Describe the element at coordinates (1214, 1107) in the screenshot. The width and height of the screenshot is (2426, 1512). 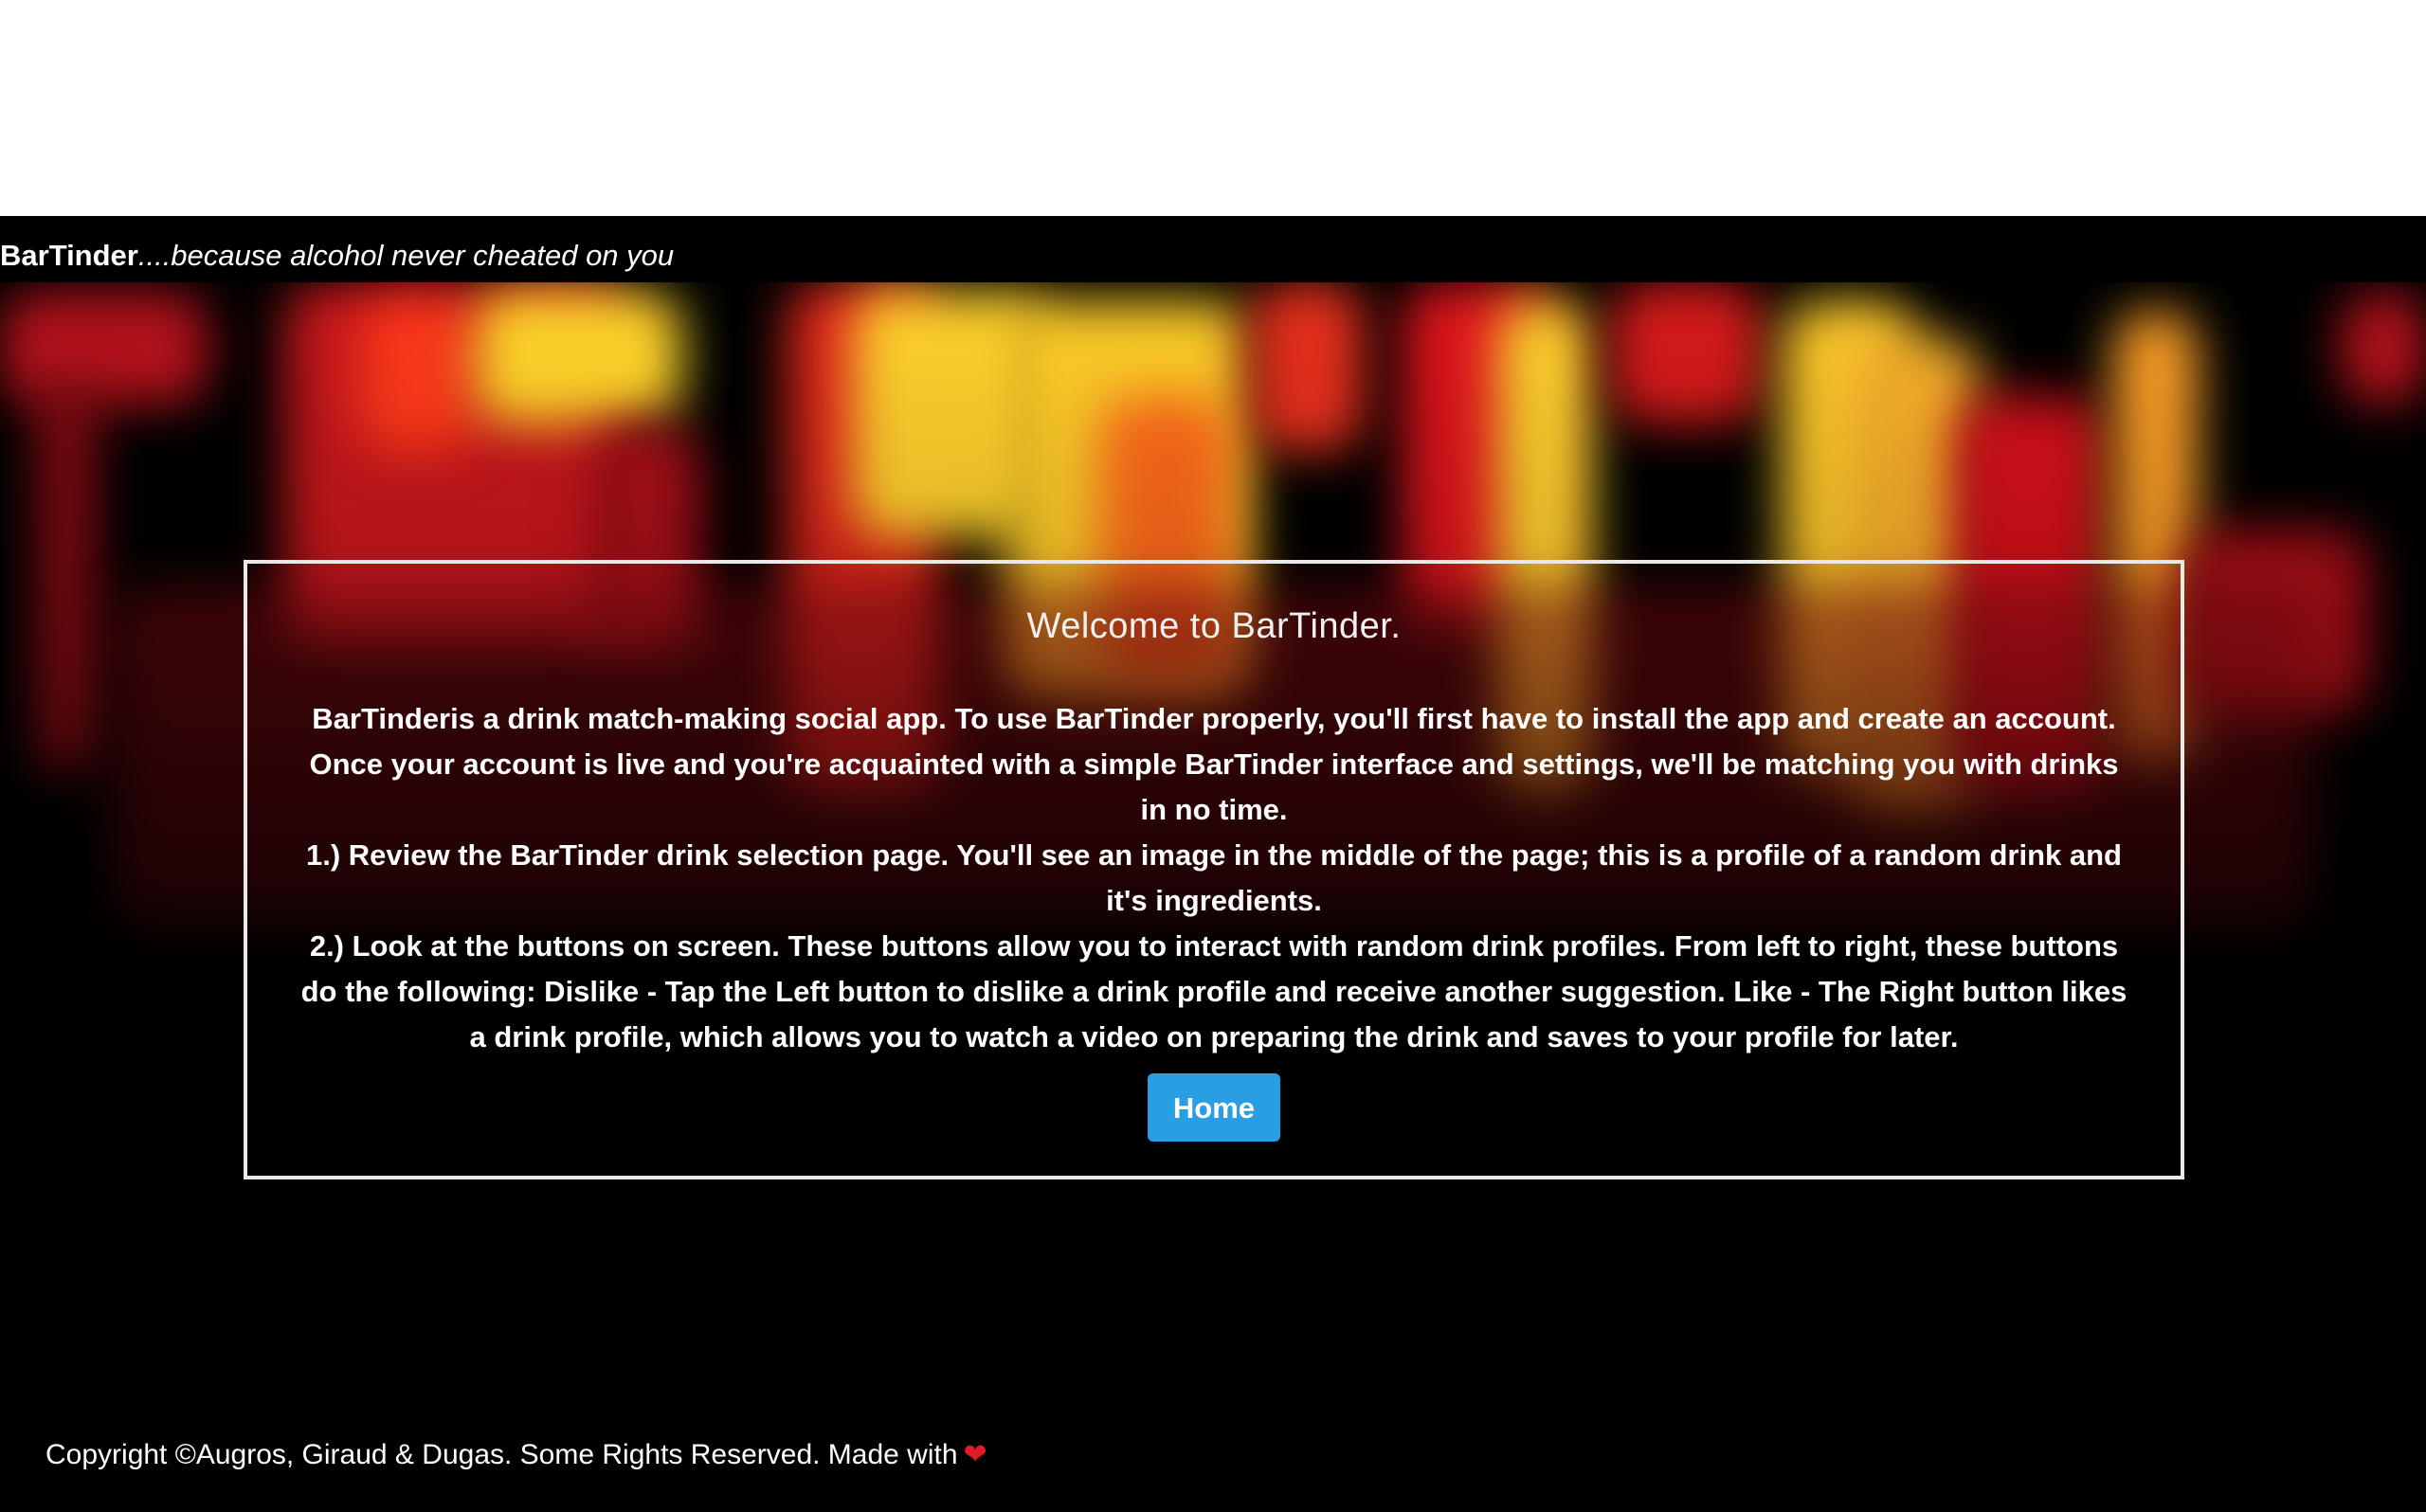
I see `home-button: Home` at that location.